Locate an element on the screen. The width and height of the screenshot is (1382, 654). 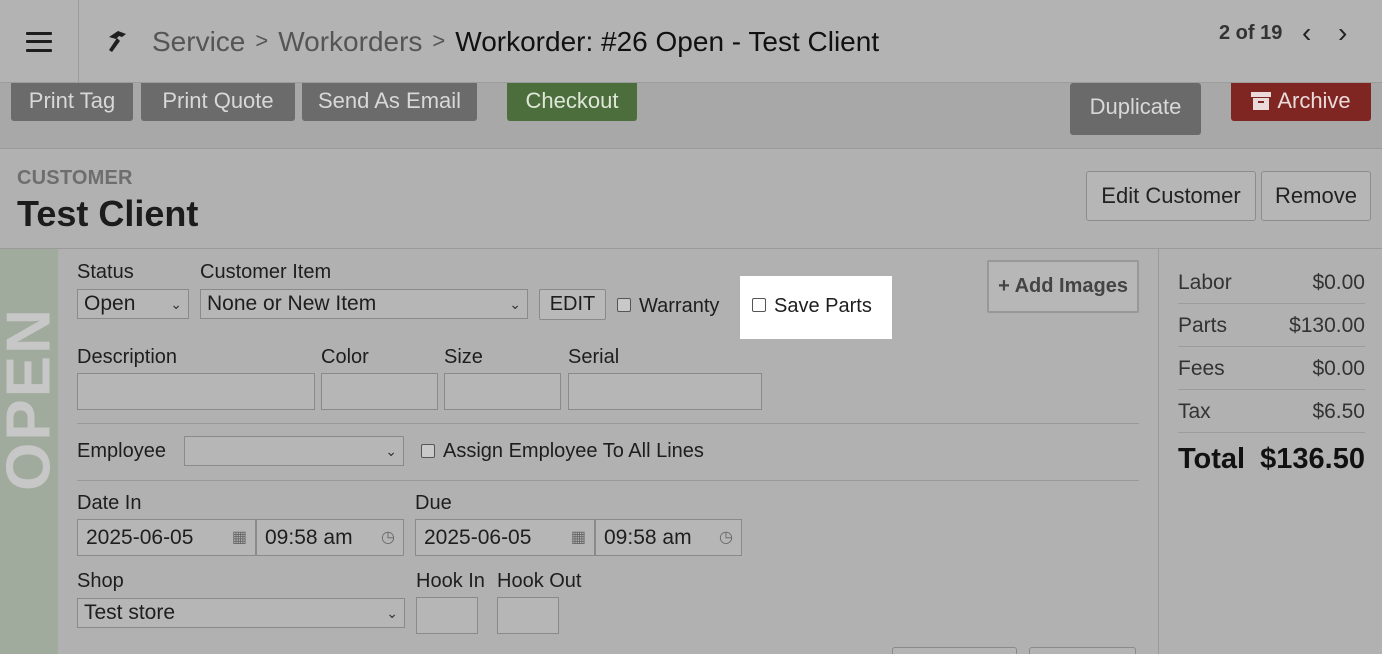
due-date-value: 2025-06-05 is located at coordinates (478, 537).